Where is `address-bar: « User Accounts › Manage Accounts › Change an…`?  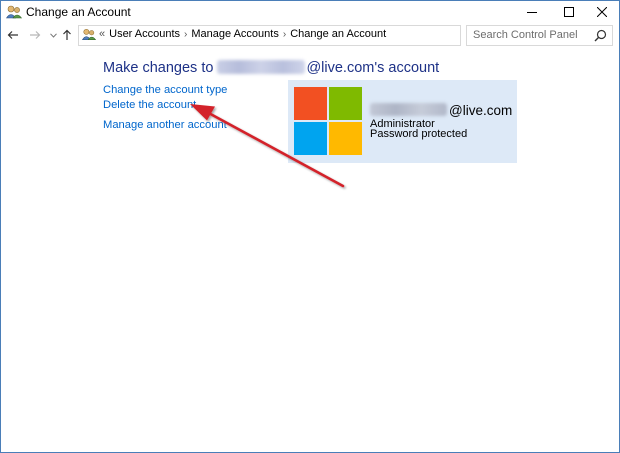
address-bar: « User Accounts › Manage Accounts › Change an… is located at coordinates (306, 35).